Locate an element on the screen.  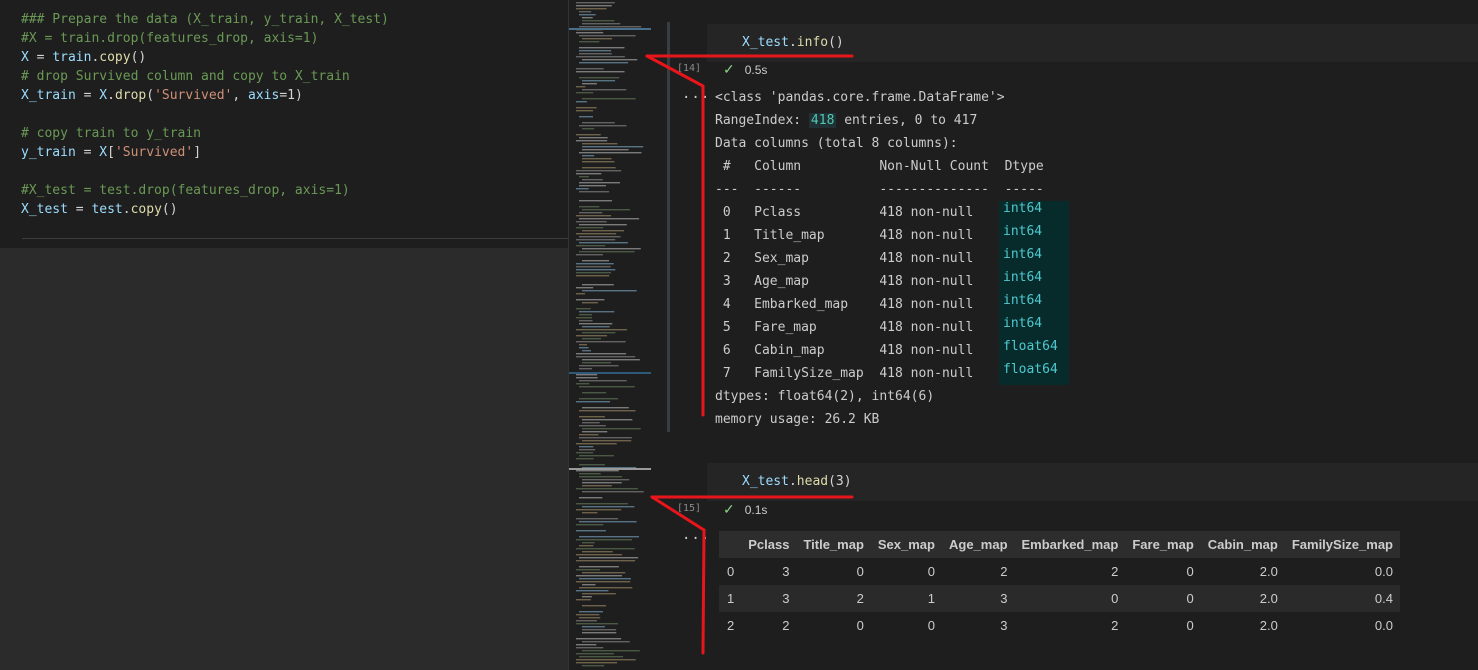
code-line: X_train = X.drop('Survived', axis=1) is located at coordinates (162, 95).